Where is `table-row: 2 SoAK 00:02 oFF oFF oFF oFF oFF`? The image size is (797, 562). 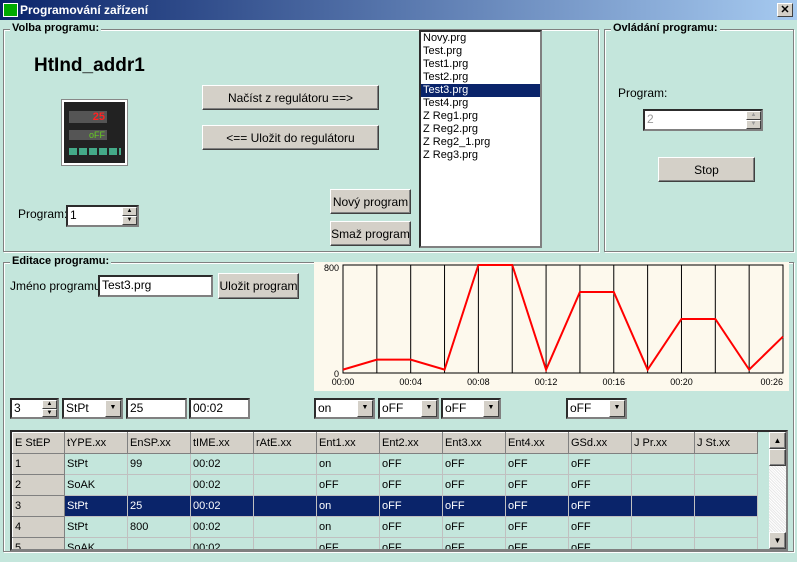
table-row: 2 SoAK 00:02 oFF oFF oFF oFF oFF is located at coordinates (385, 485).